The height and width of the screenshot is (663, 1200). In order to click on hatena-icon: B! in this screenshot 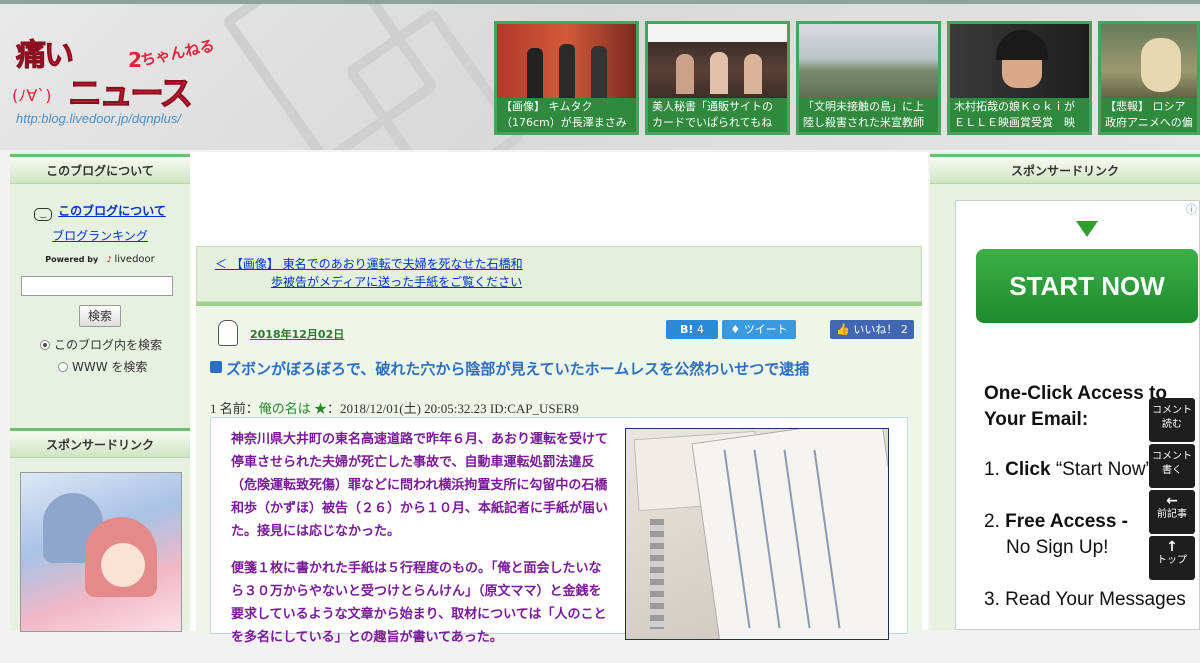, I will do `click(687, 329)`.